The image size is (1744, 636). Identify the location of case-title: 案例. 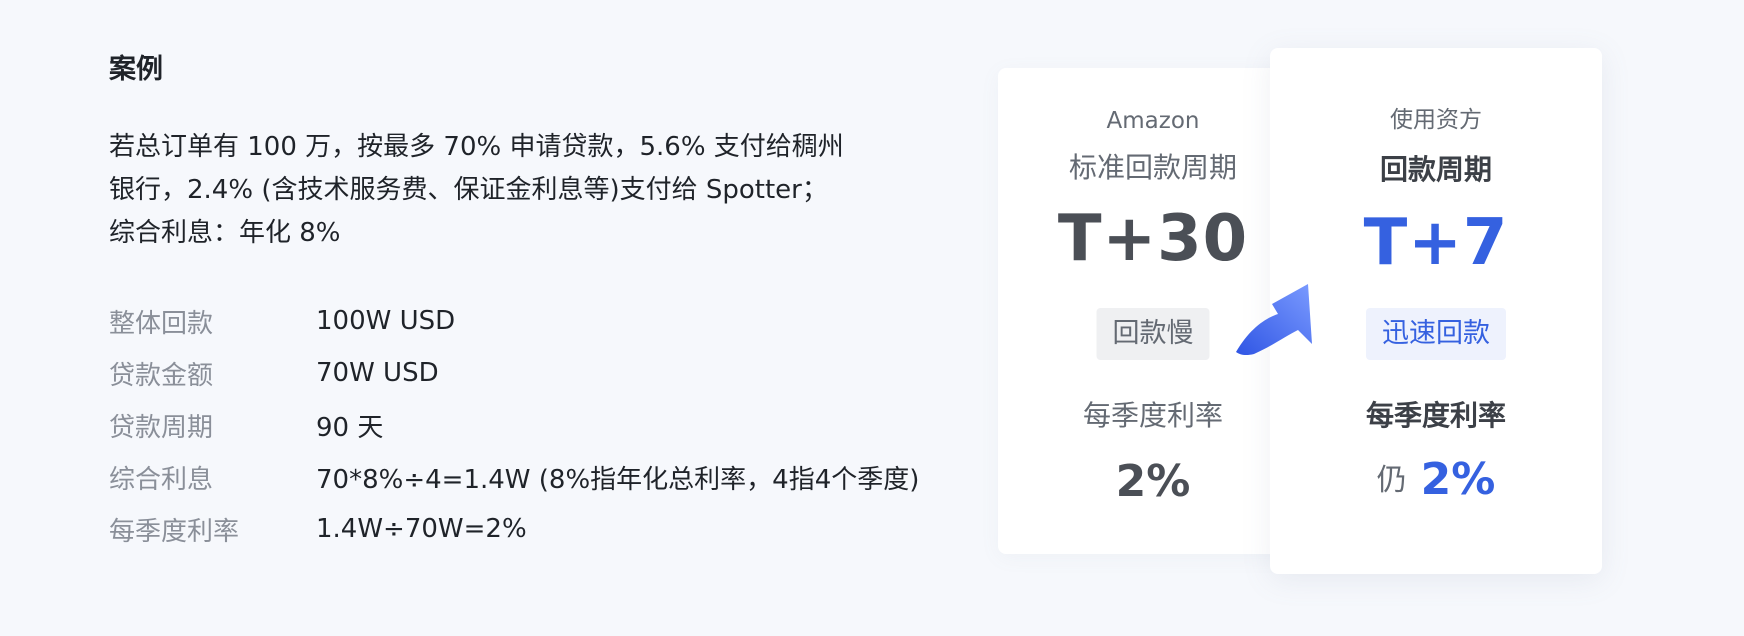
(136, 69).